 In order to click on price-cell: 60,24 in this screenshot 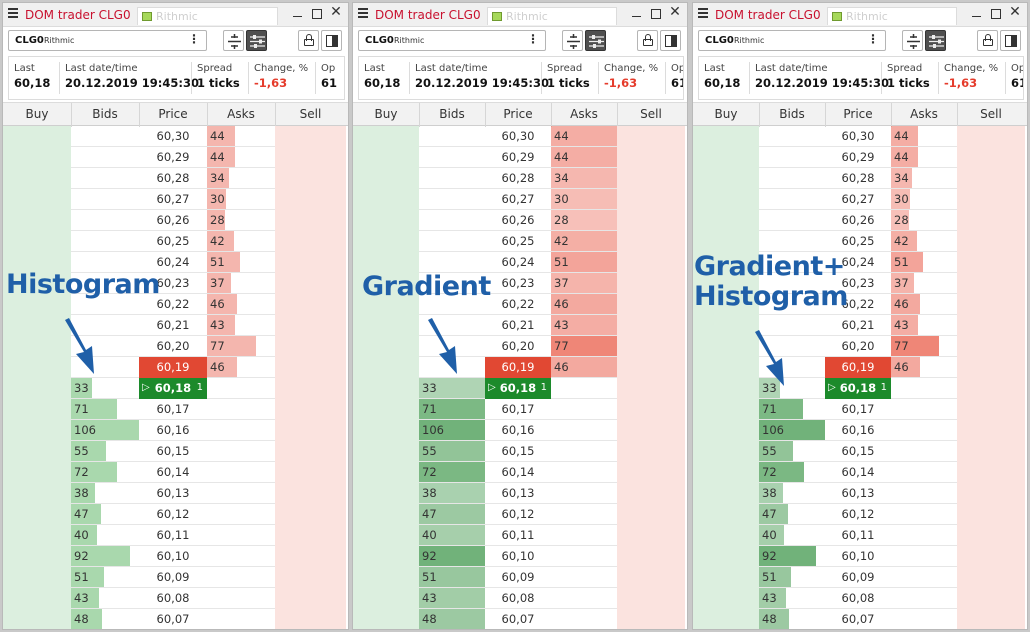, I will do `click(518, 262)`.